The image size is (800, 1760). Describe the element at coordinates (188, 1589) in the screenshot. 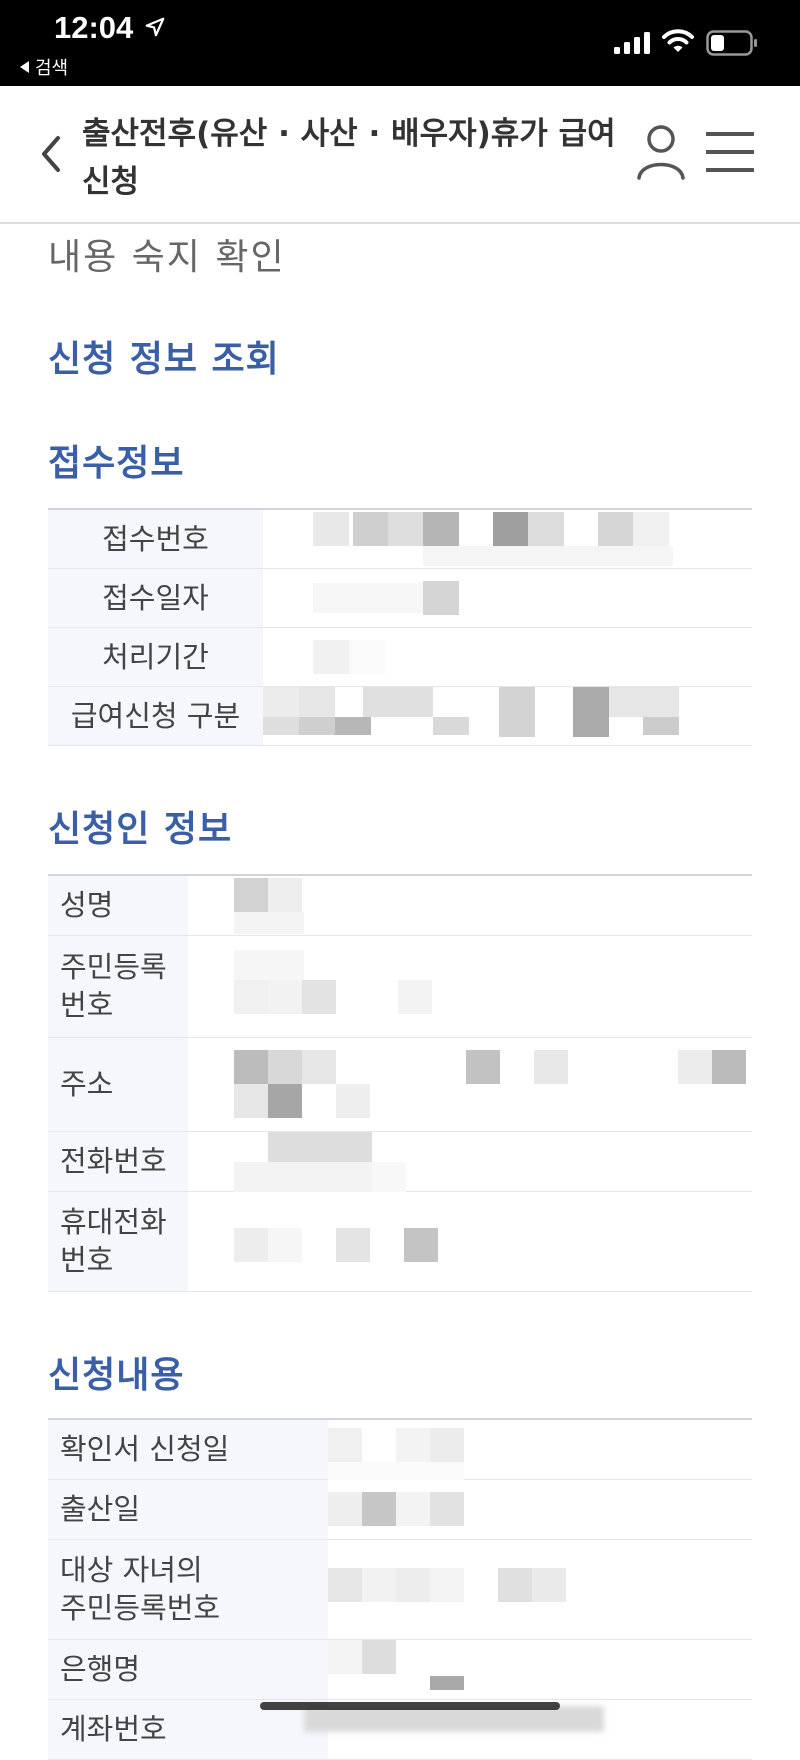

I see `child-resident-number-label: 대상 자녀의 주민등록번호` at that location.